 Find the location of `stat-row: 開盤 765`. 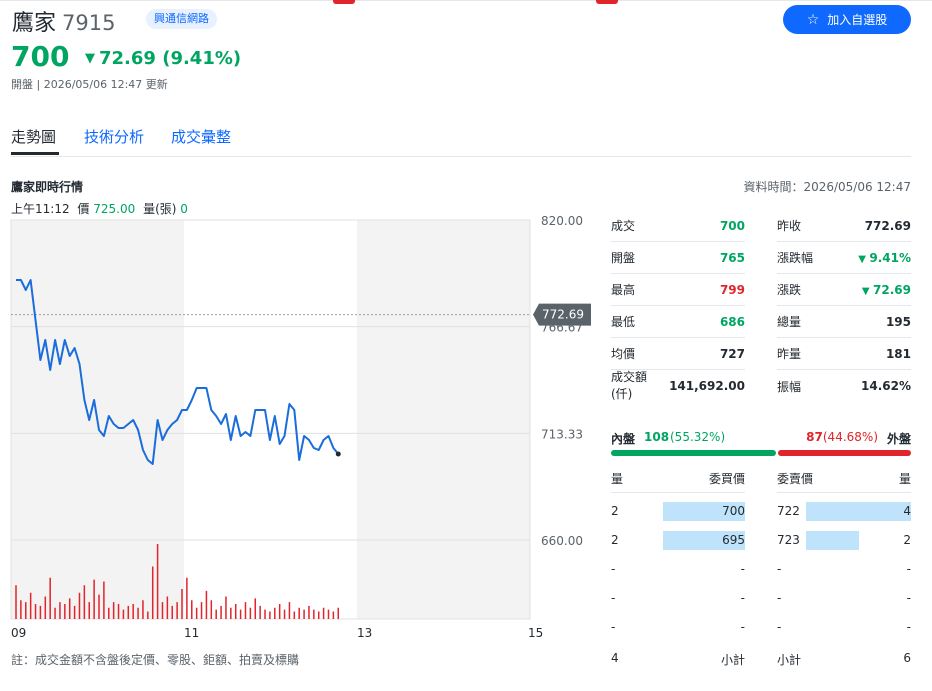

stat-row: 開盤 765 is located at coordinates (678, 258).